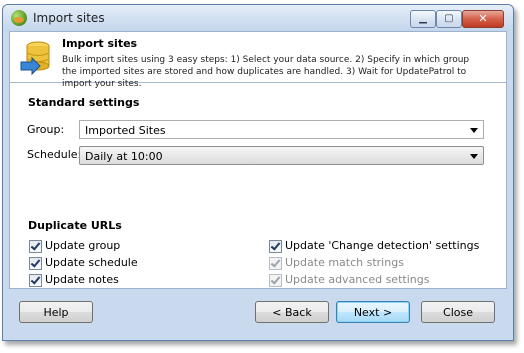 The width and height of the screenshot is (524, 353). Describe the element at coordinates (357, 279) in the screenshot. I see `update-advanced-label: Update advanced settings` at that location.